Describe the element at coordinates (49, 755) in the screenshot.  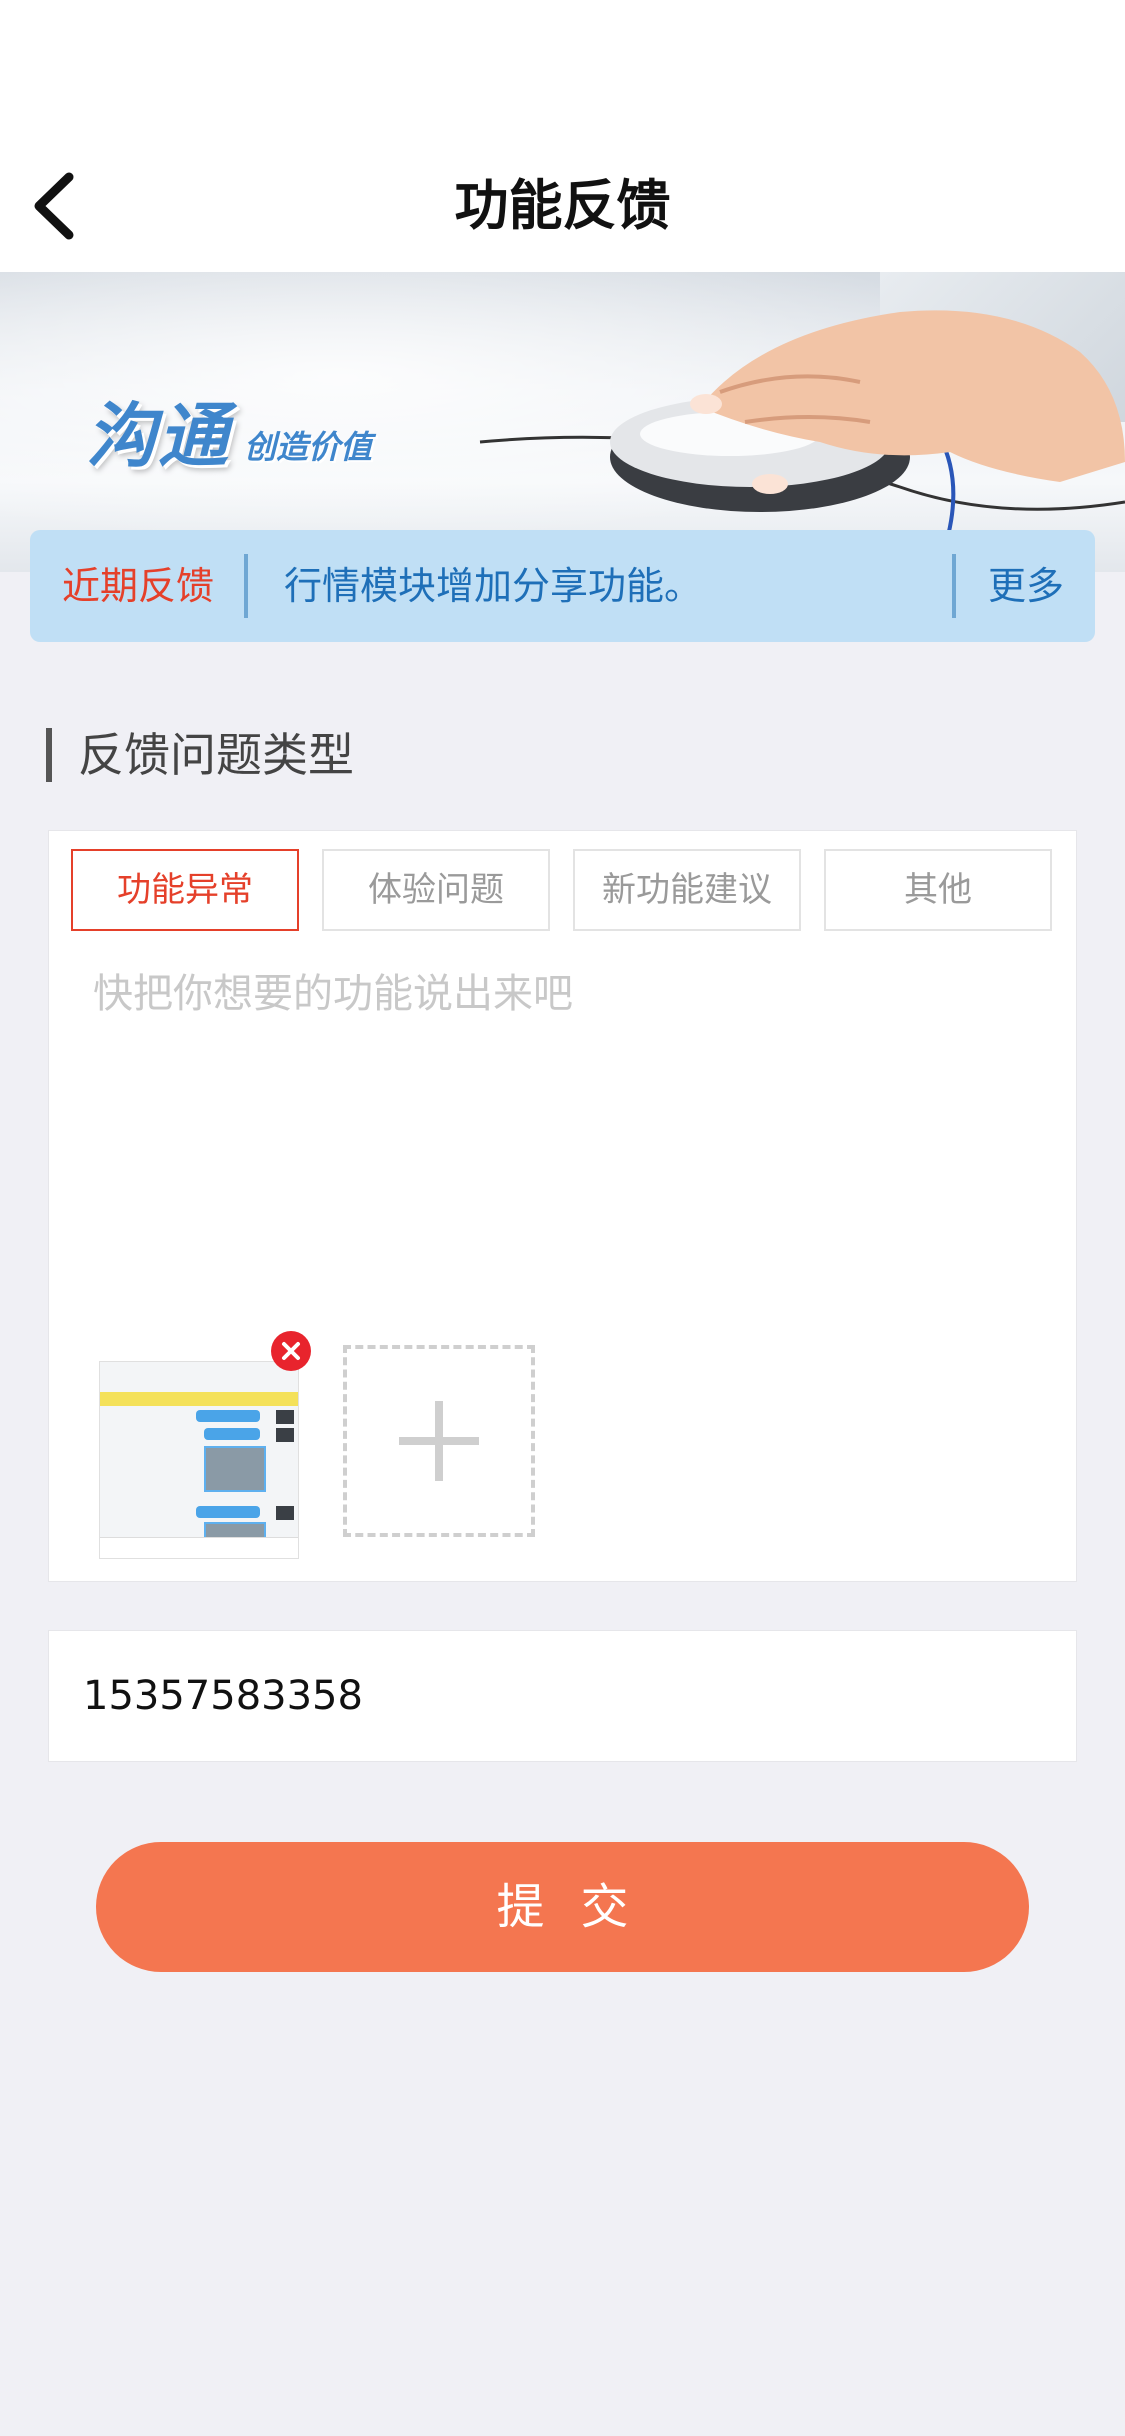
I see `section-marker` at that location.